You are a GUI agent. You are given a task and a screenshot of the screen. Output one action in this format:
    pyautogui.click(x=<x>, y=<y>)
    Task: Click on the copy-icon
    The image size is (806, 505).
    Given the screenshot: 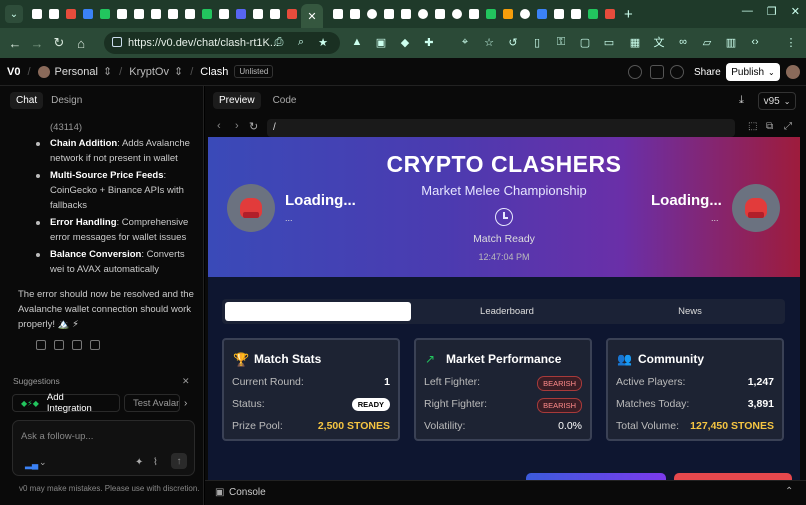 What is the action you would take?
    pyautogui.click(x=41, y=345)
    